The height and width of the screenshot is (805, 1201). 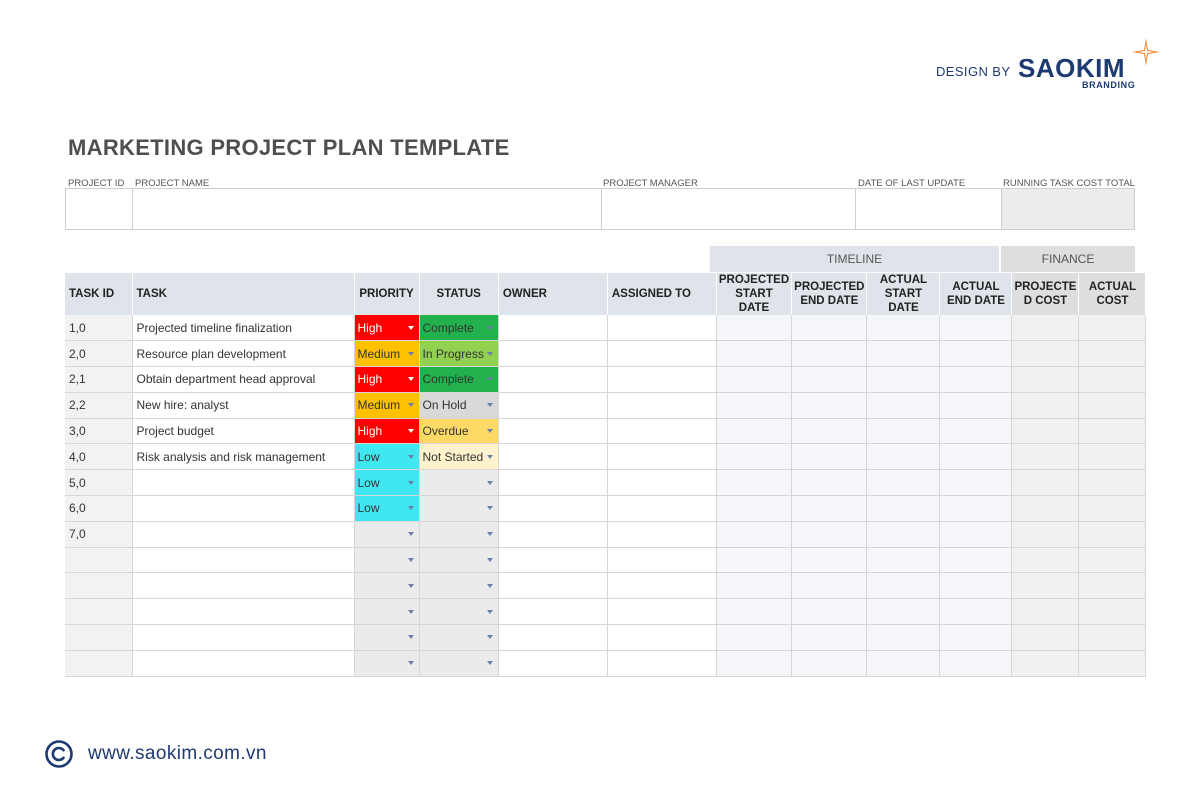 I want to click on project-id-field, so click(x=98, y=209).